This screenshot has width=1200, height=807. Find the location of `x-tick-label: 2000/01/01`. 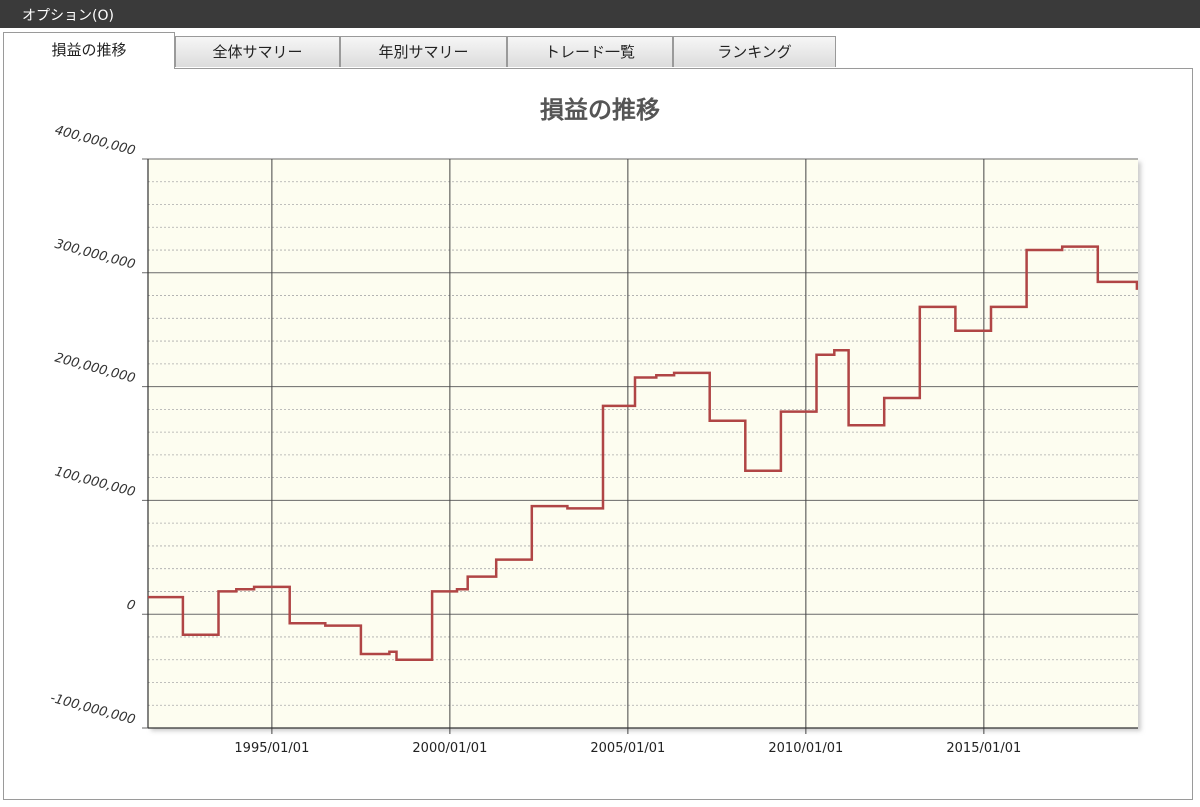

x-tick-label: 2000/01/01 is located at coordinates (449, 748).